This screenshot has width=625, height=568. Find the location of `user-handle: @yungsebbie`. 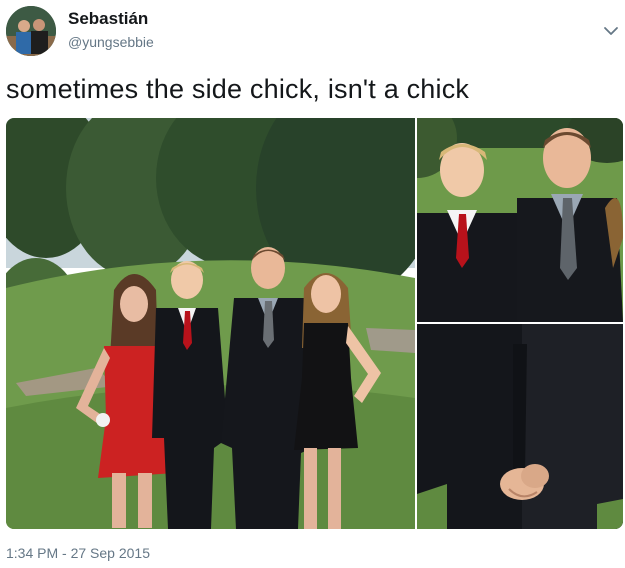

user-handle: @yungsebbie is located at coordinates (111, 42).